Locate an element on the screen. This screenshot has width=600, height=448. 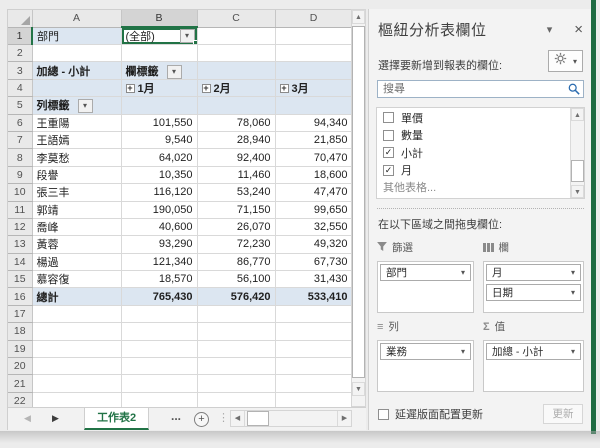
cell-C17 is located at coordinates (236, 314).